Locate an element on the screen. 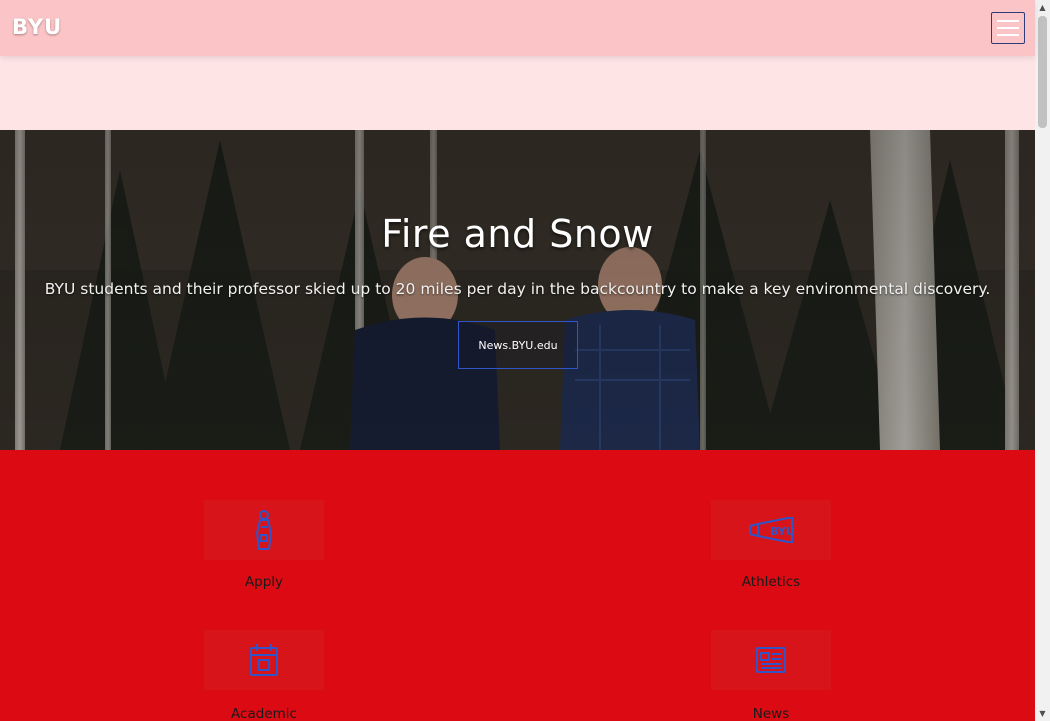  scroll-thumb is located at coordinates (1042, 72).